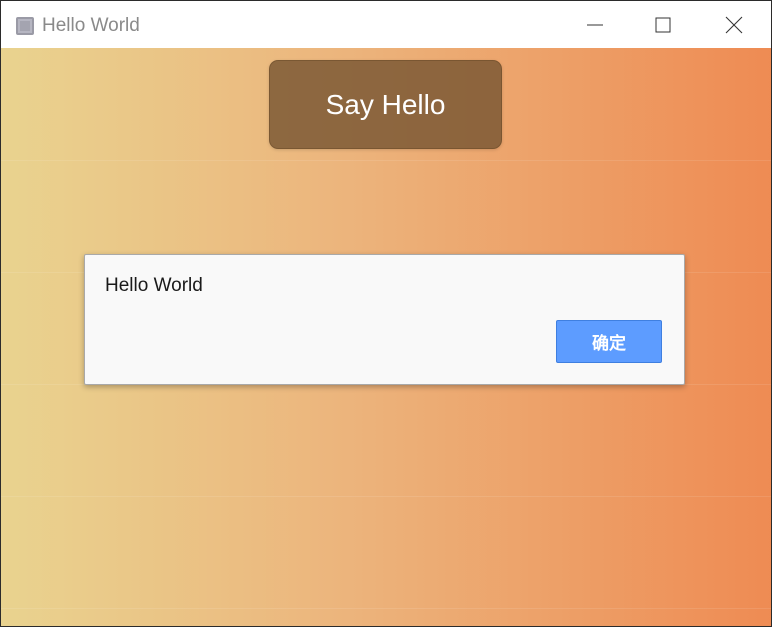  Describe the element at coordinates (385, 104) in the screenshot. I see `say-hello-button: Say Hello` at that location.